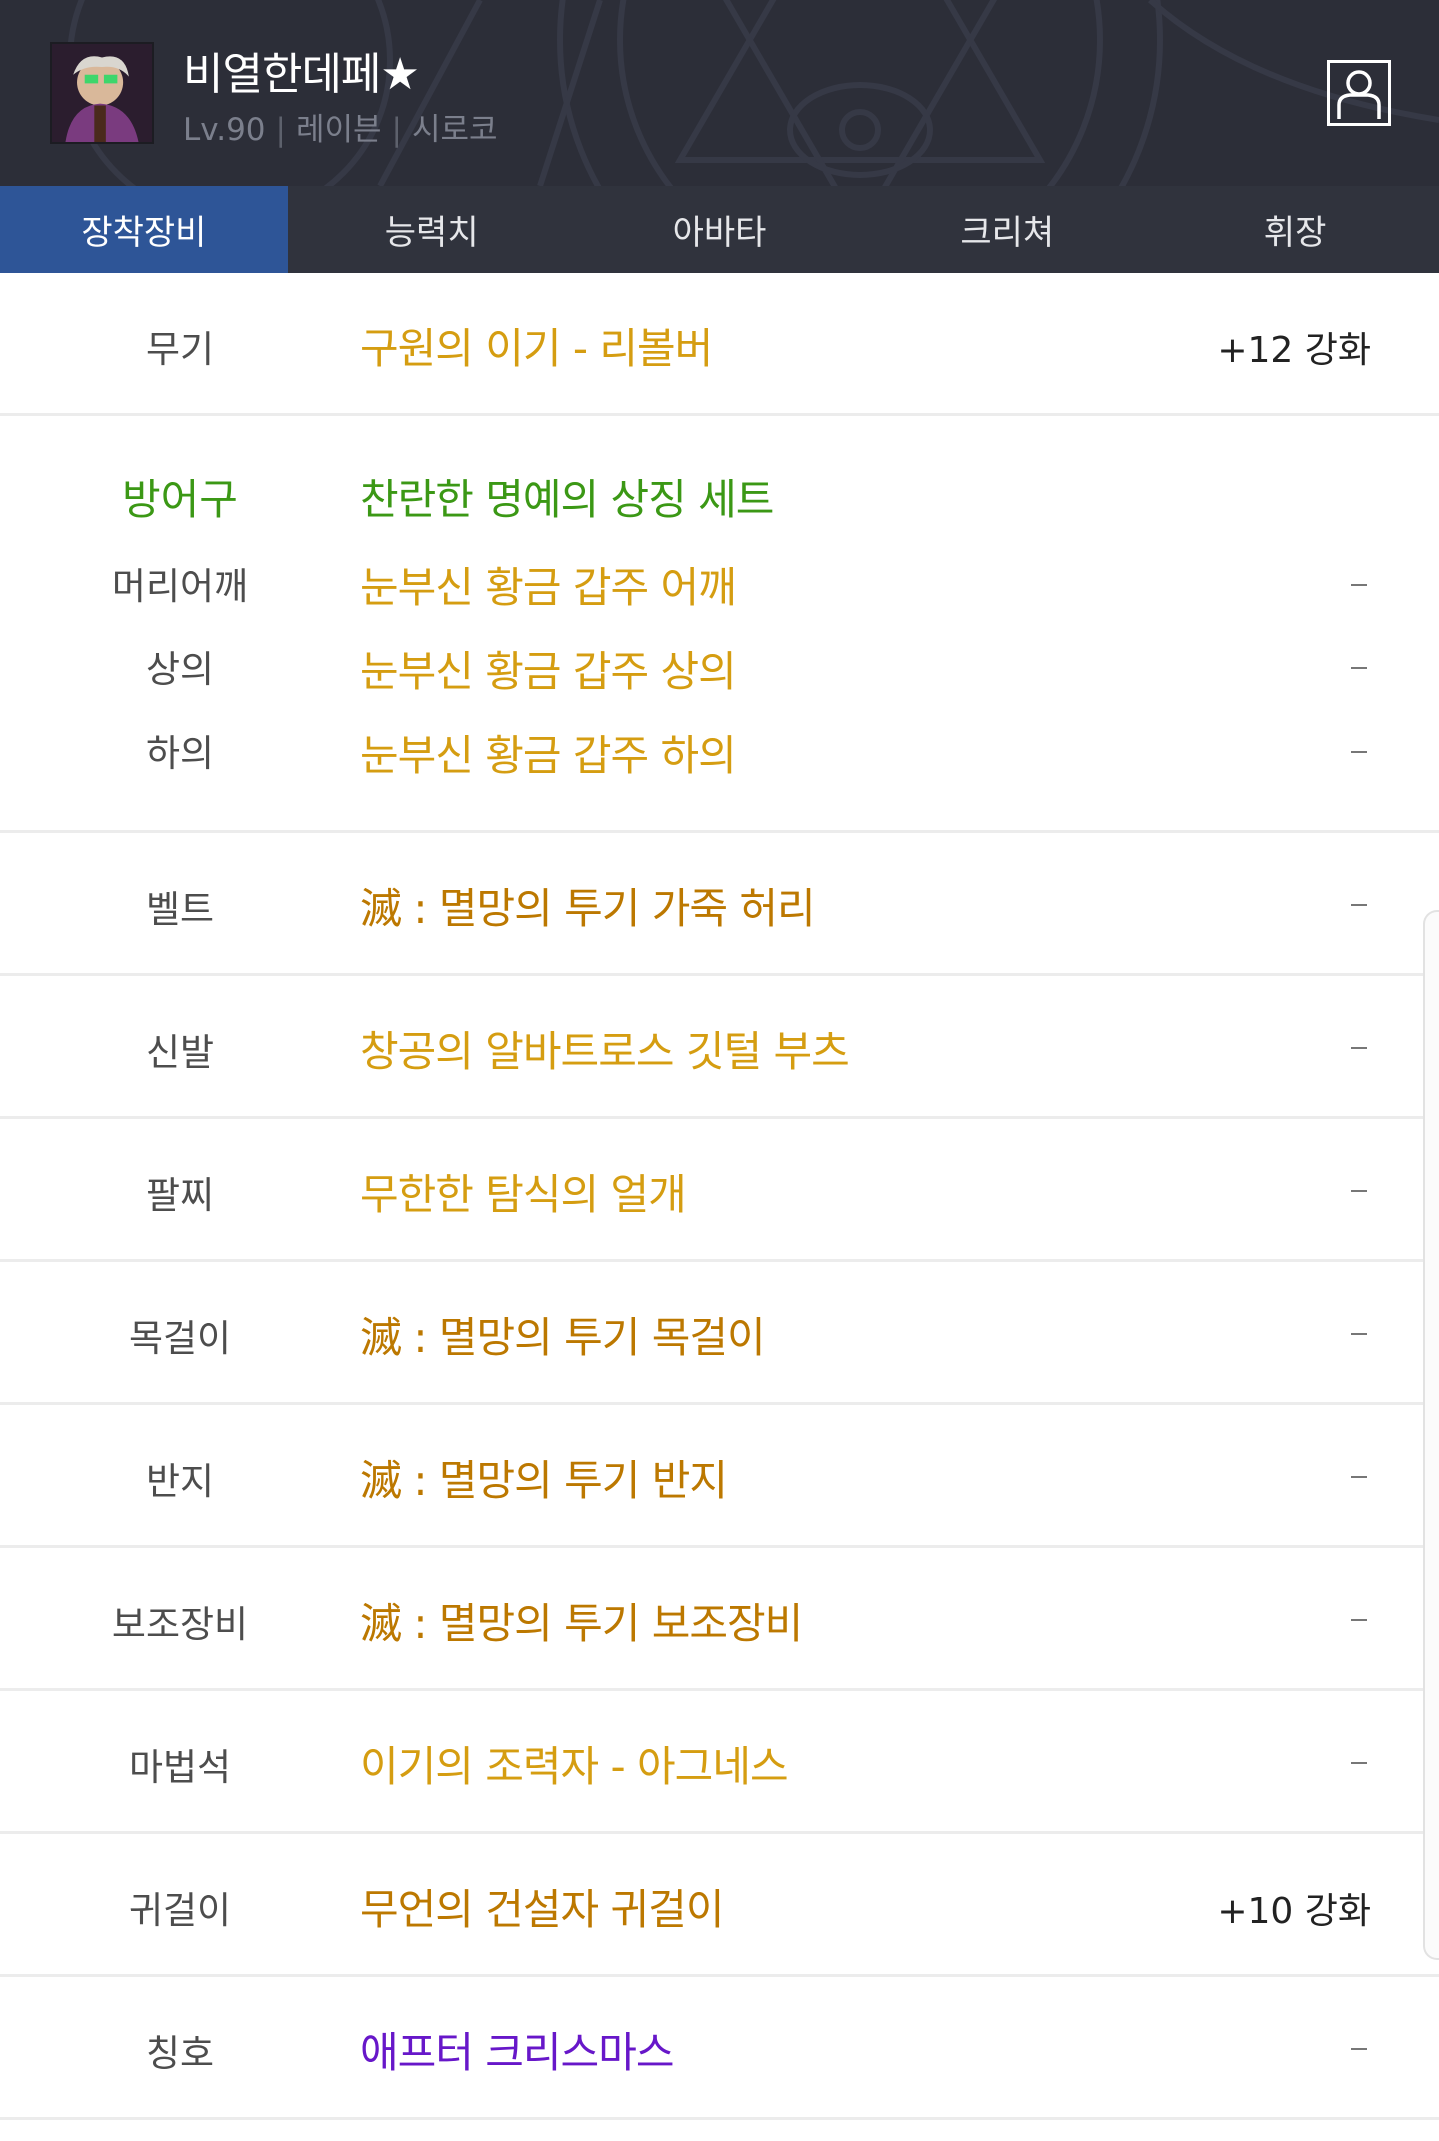 This screenshot has width=1439, height=2141. I want to click on enhance-level: +12 강화, so click(1294, 350).